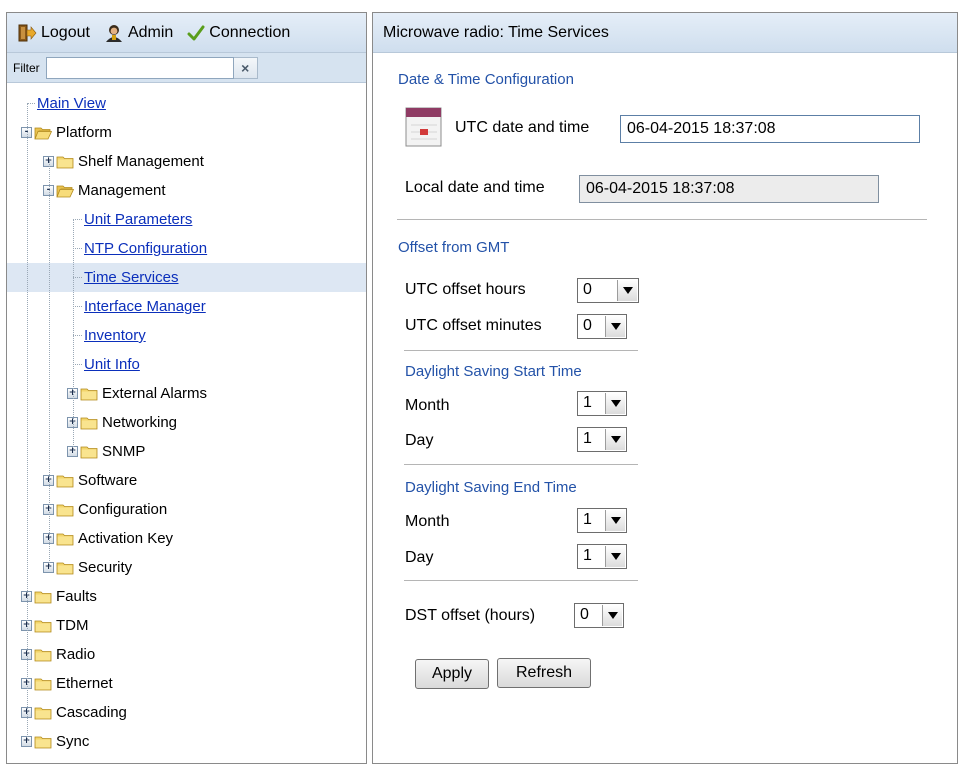 This screenshot has width=964, height=769. I want to click on tree-label: Cascading, so click(91, 712).